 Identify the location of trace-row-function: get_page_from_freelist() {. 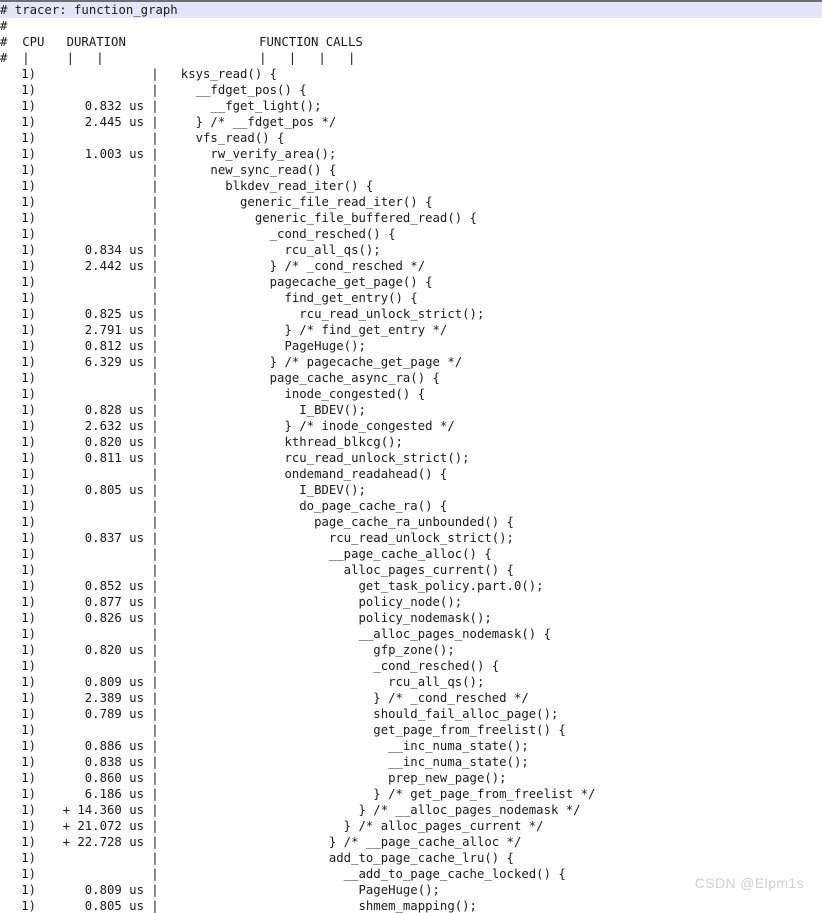
(366, 730).